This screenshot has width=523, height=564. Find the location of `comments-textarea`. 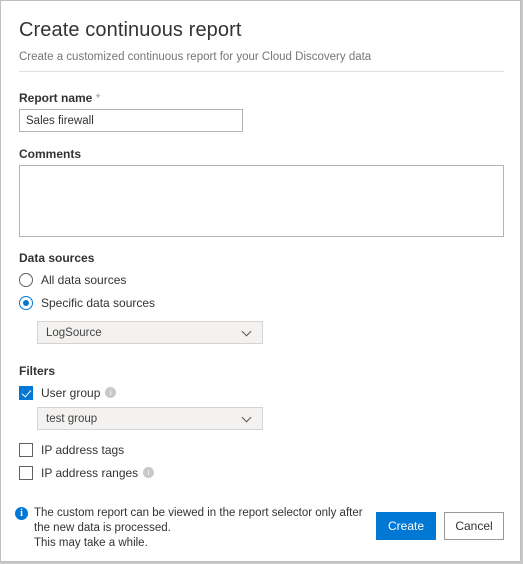

comments-textarea is located at coordinates (261, 201).